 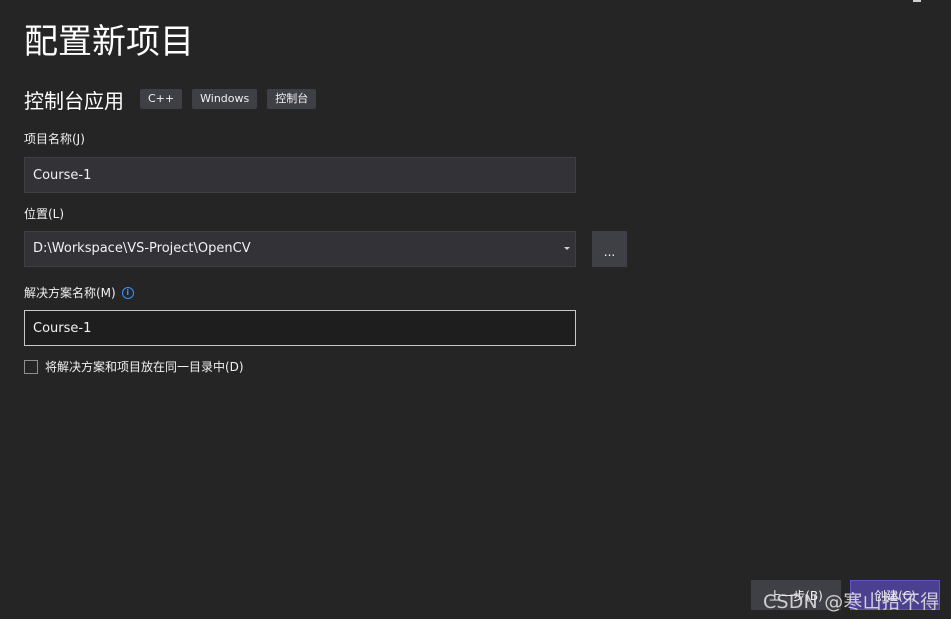 What do you see at coordinates (144, 367) in the screenshot?
I see `same-directory-label: 将解决方案和项目放在同一目录中(D)` at bounding box center [144, 367].